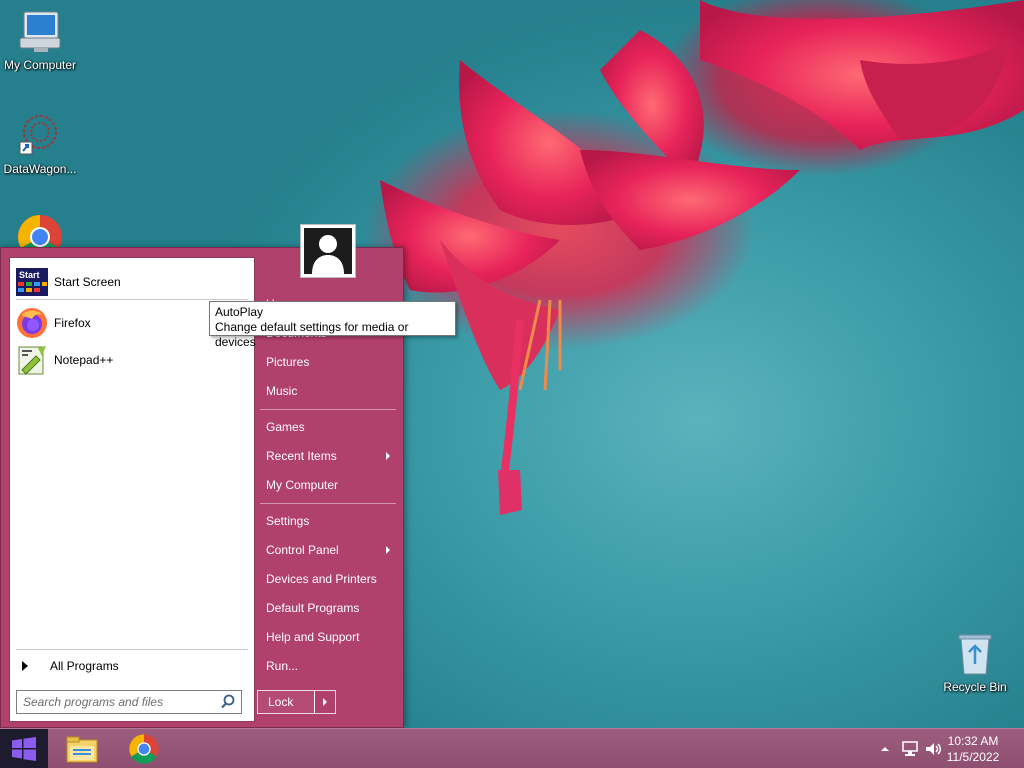  What do you see at coordinates (313, 637) in the screenshot?
I see `right-item-label: Help and Support` at bounding box center [313, 637].